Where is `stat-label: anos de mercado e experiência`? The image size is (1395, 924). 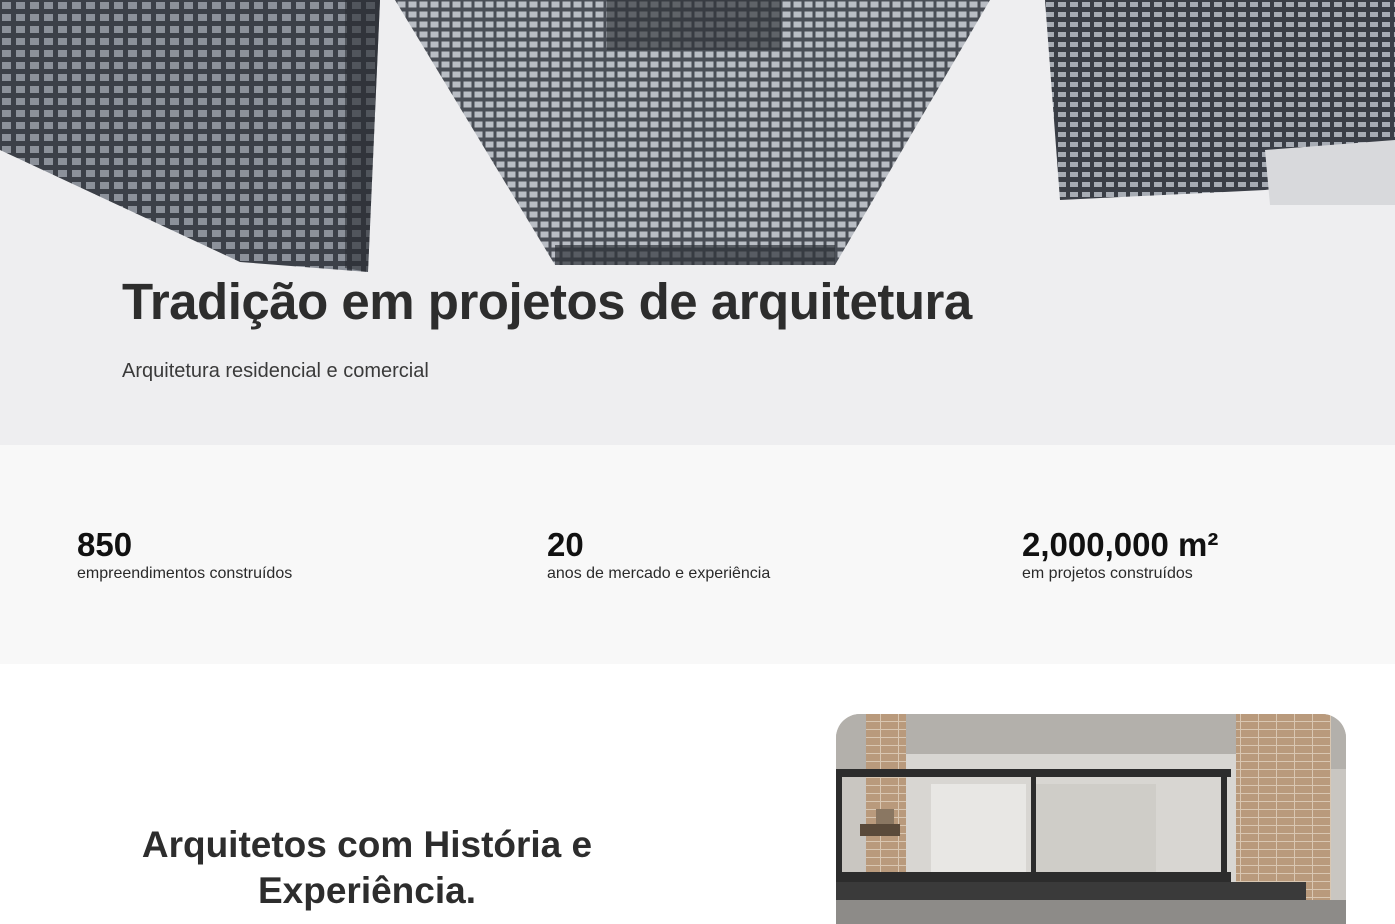
stat-label: anos de mercado e experiência is located at coordinates (659, 573).